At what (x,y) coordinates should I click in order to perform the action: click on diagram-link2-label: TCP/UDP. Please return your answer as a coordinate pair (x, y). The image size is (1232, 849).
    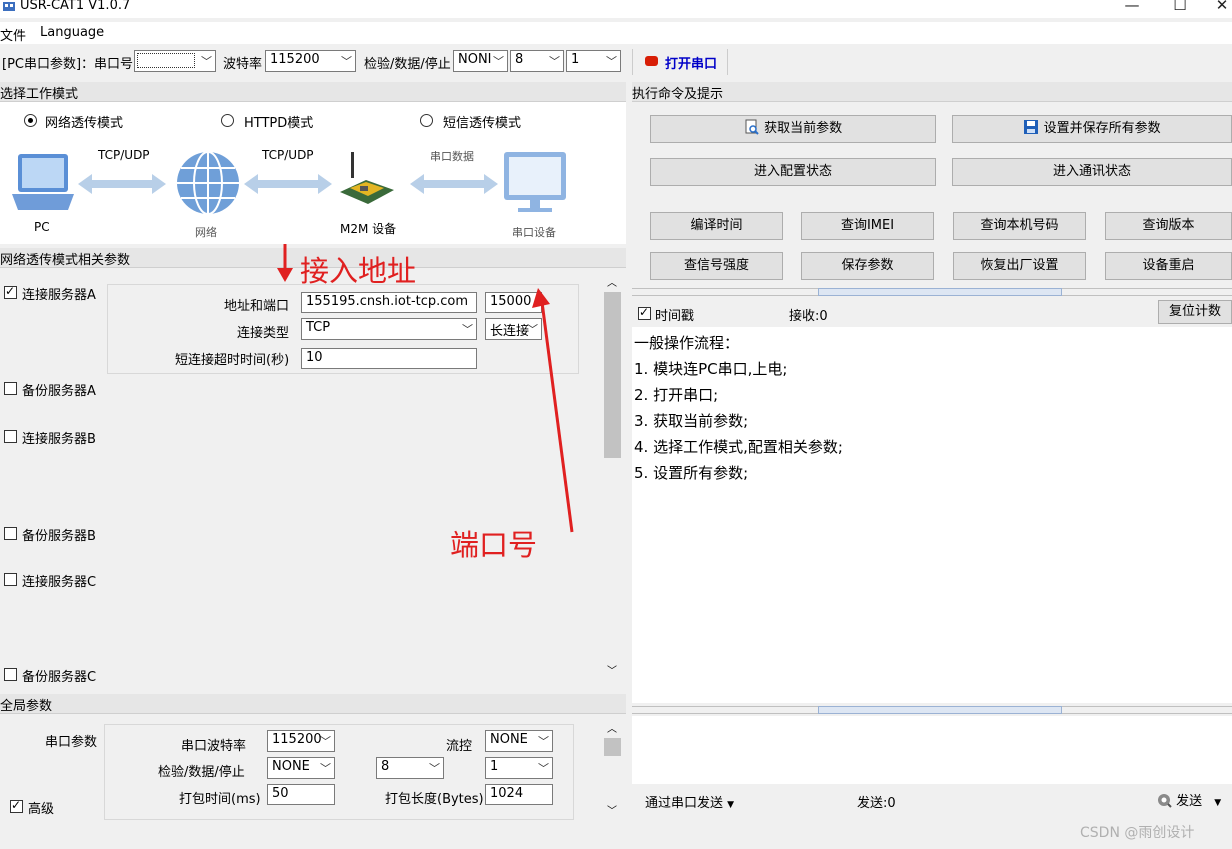
    Looking at the image, I should click on (288, 155).